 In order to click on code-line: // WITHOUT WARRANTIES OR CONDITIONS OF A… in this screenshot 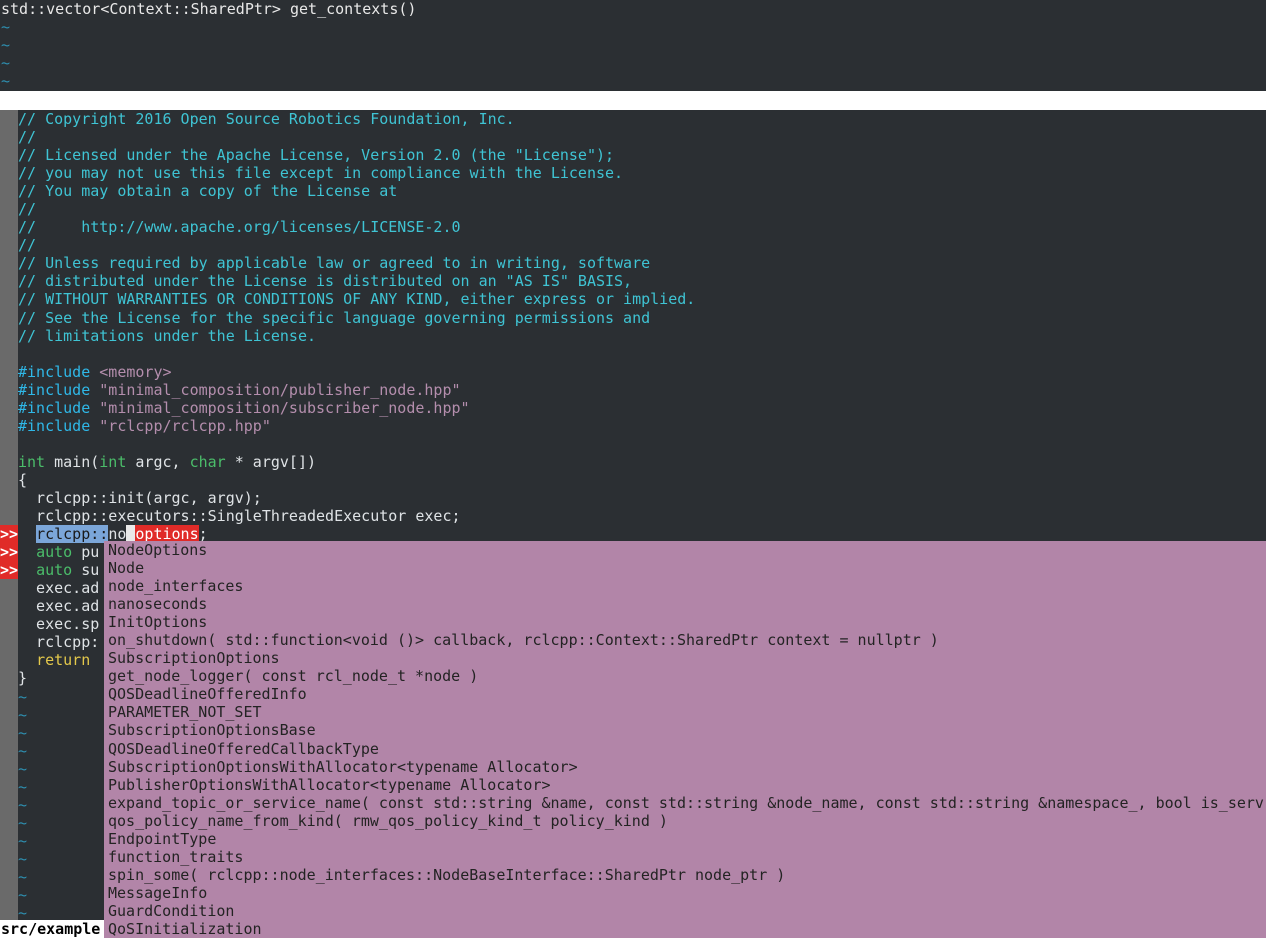, I will do `click(633, 299)`.